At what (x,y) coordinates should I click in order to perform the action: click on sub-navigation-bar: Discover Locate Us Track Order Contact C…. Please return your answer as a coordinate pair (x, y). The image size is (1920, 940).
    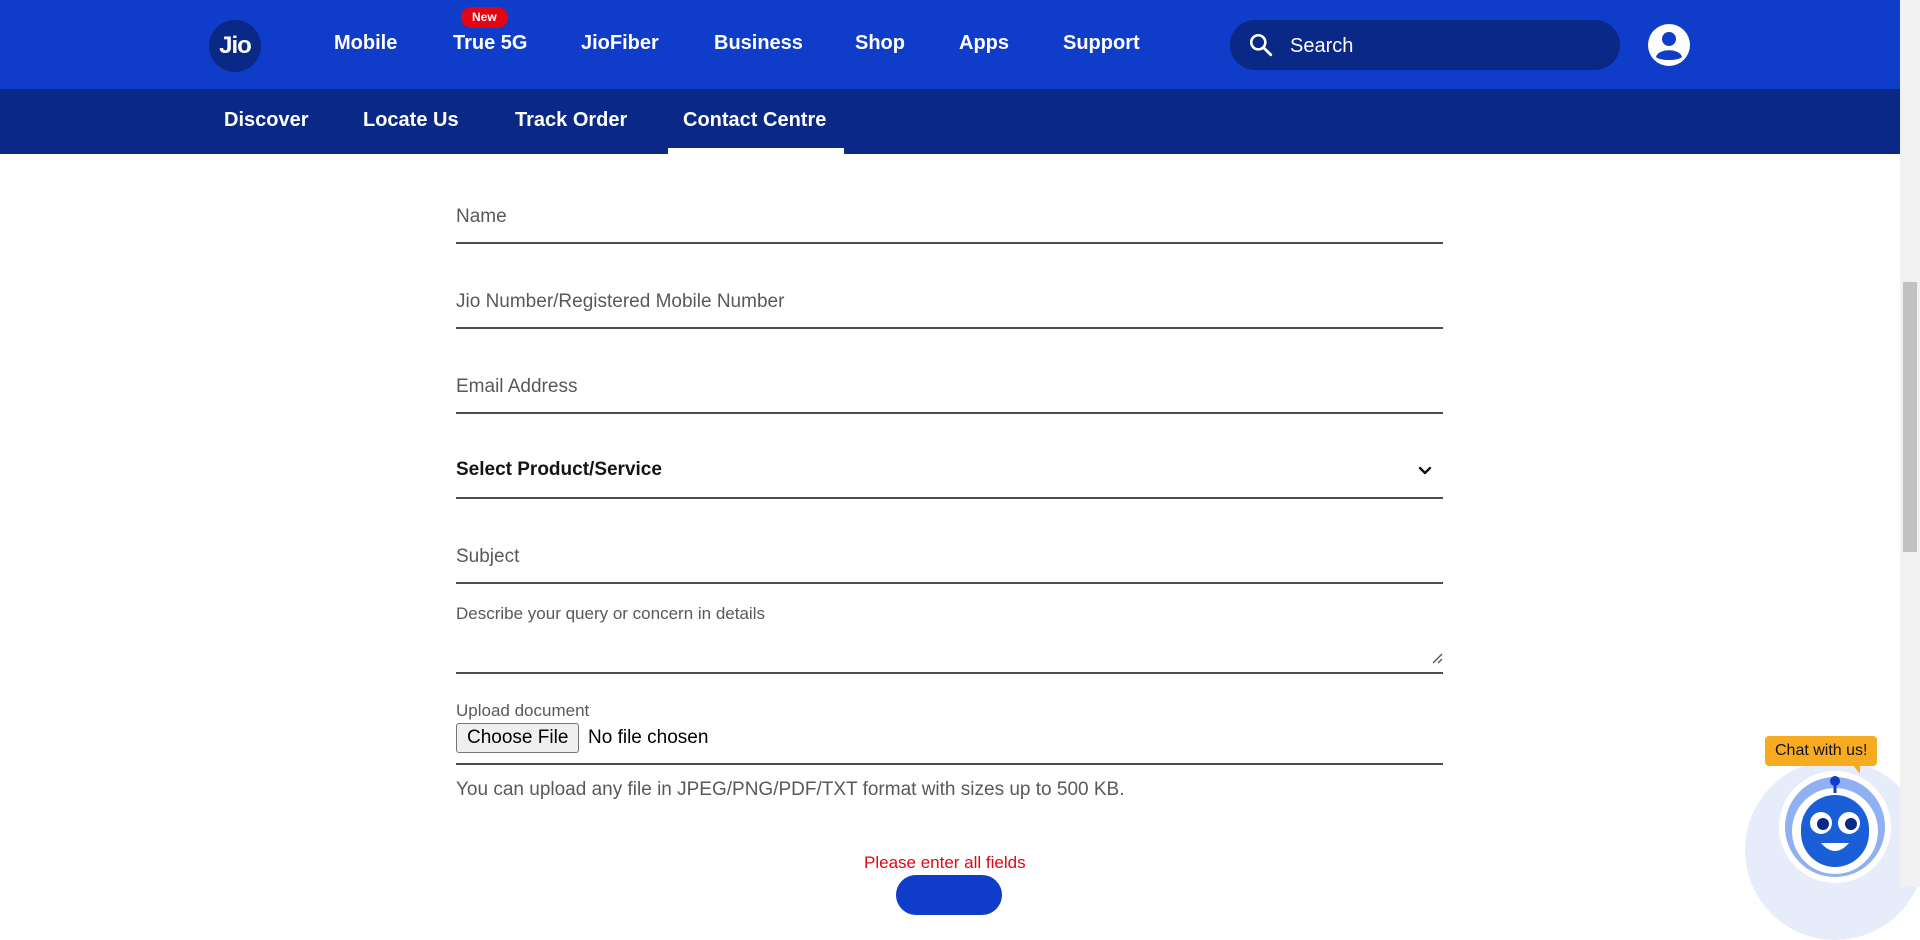
    Looking at the image, I should click on (950, 121).